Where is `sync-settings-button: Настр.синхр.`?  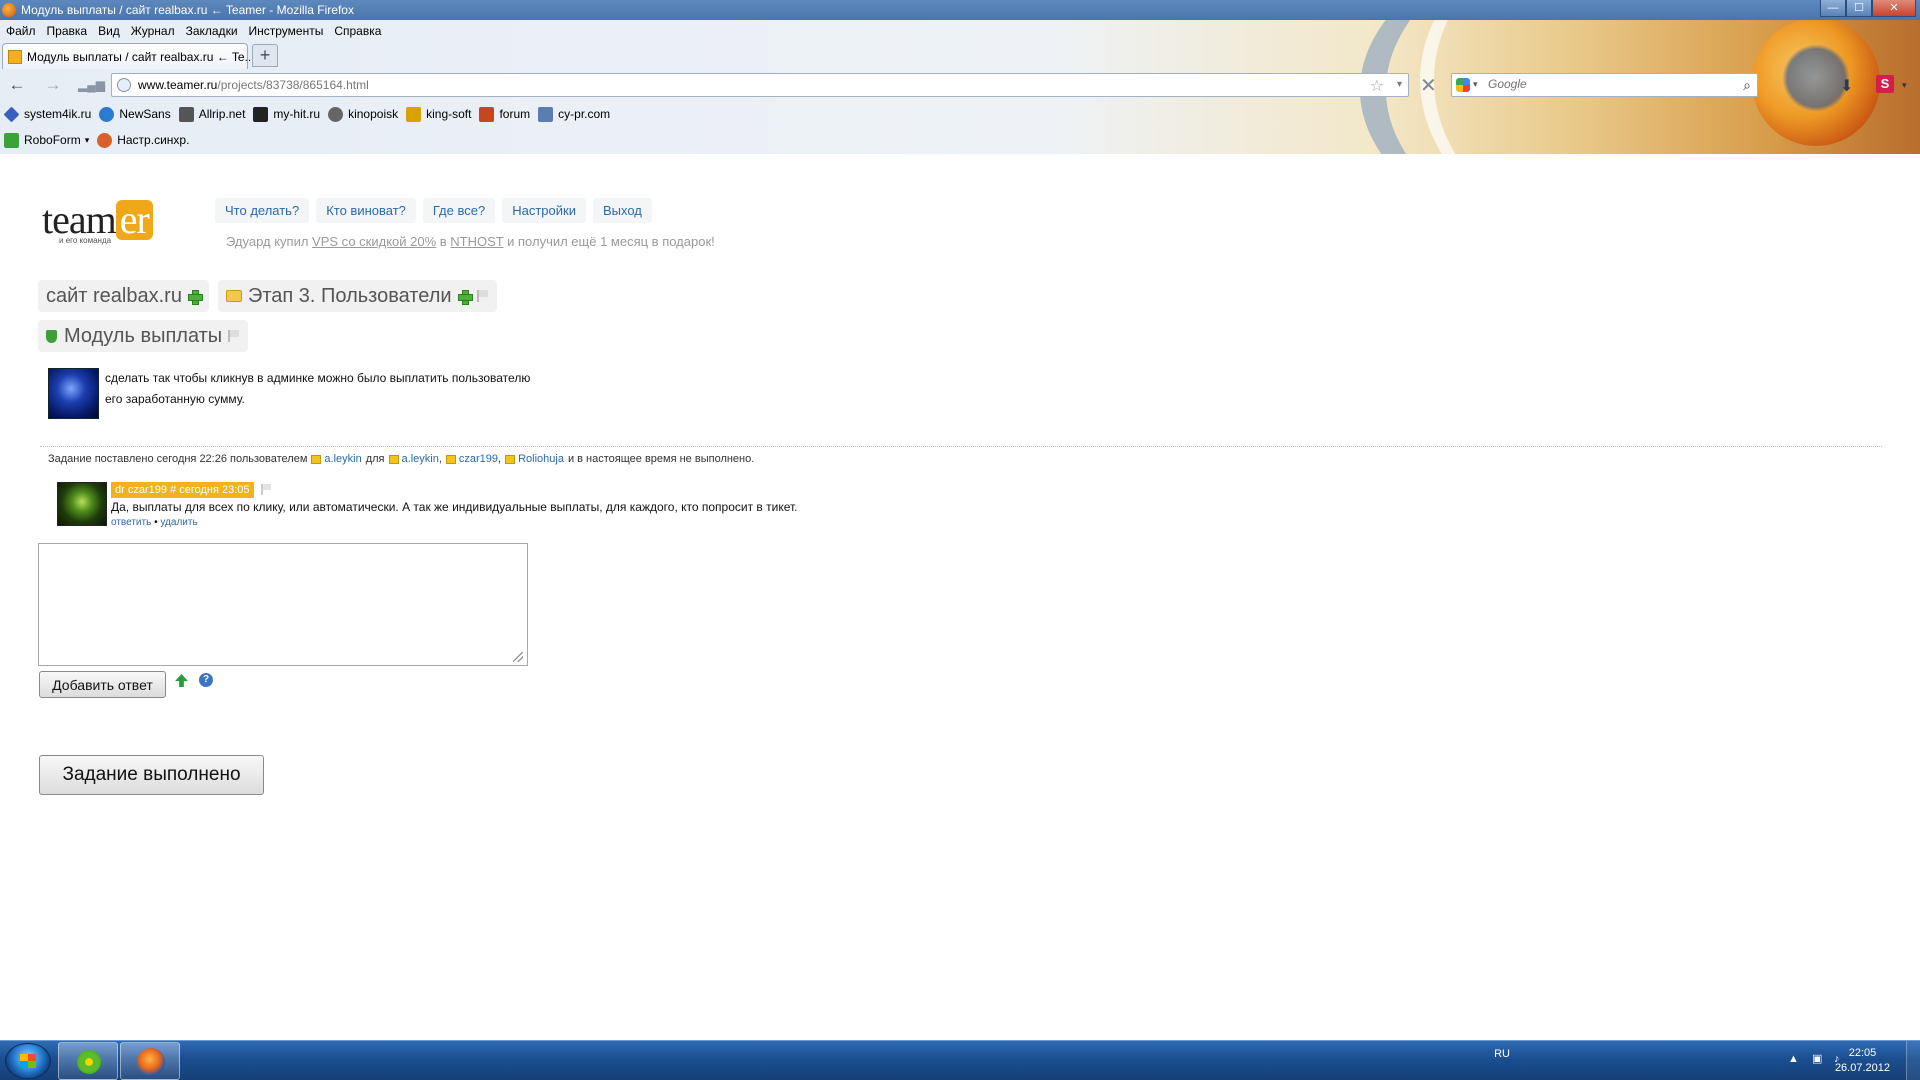 sync-settings-button: Настр.синхр. is located at coordinates (143, 140).